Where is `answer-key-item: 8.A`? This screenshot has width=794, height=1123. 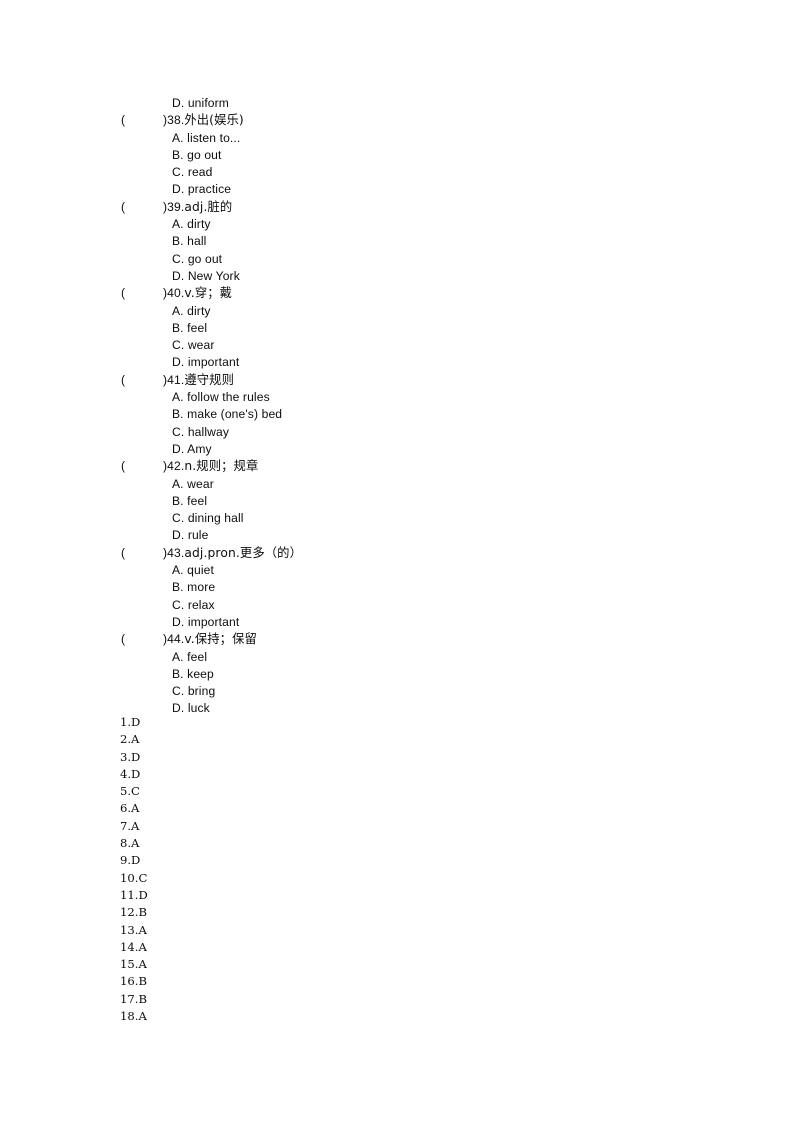
answer-key-item: 8.A is located at coordinates (130, 843).